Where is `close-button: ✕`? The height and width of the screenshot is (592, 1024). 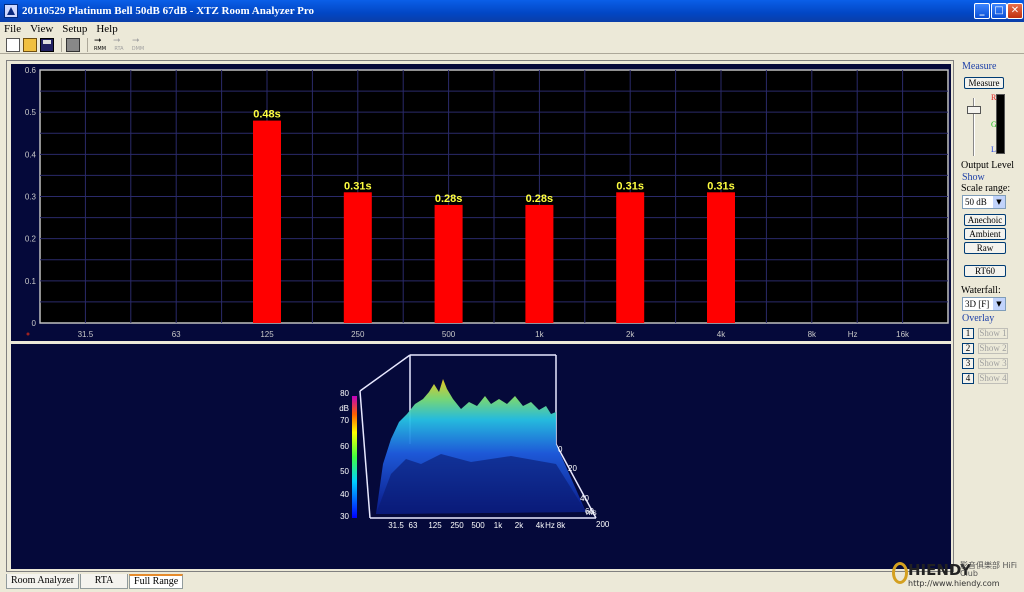 close-button: ✕ is located at coordinates (1015, 11).